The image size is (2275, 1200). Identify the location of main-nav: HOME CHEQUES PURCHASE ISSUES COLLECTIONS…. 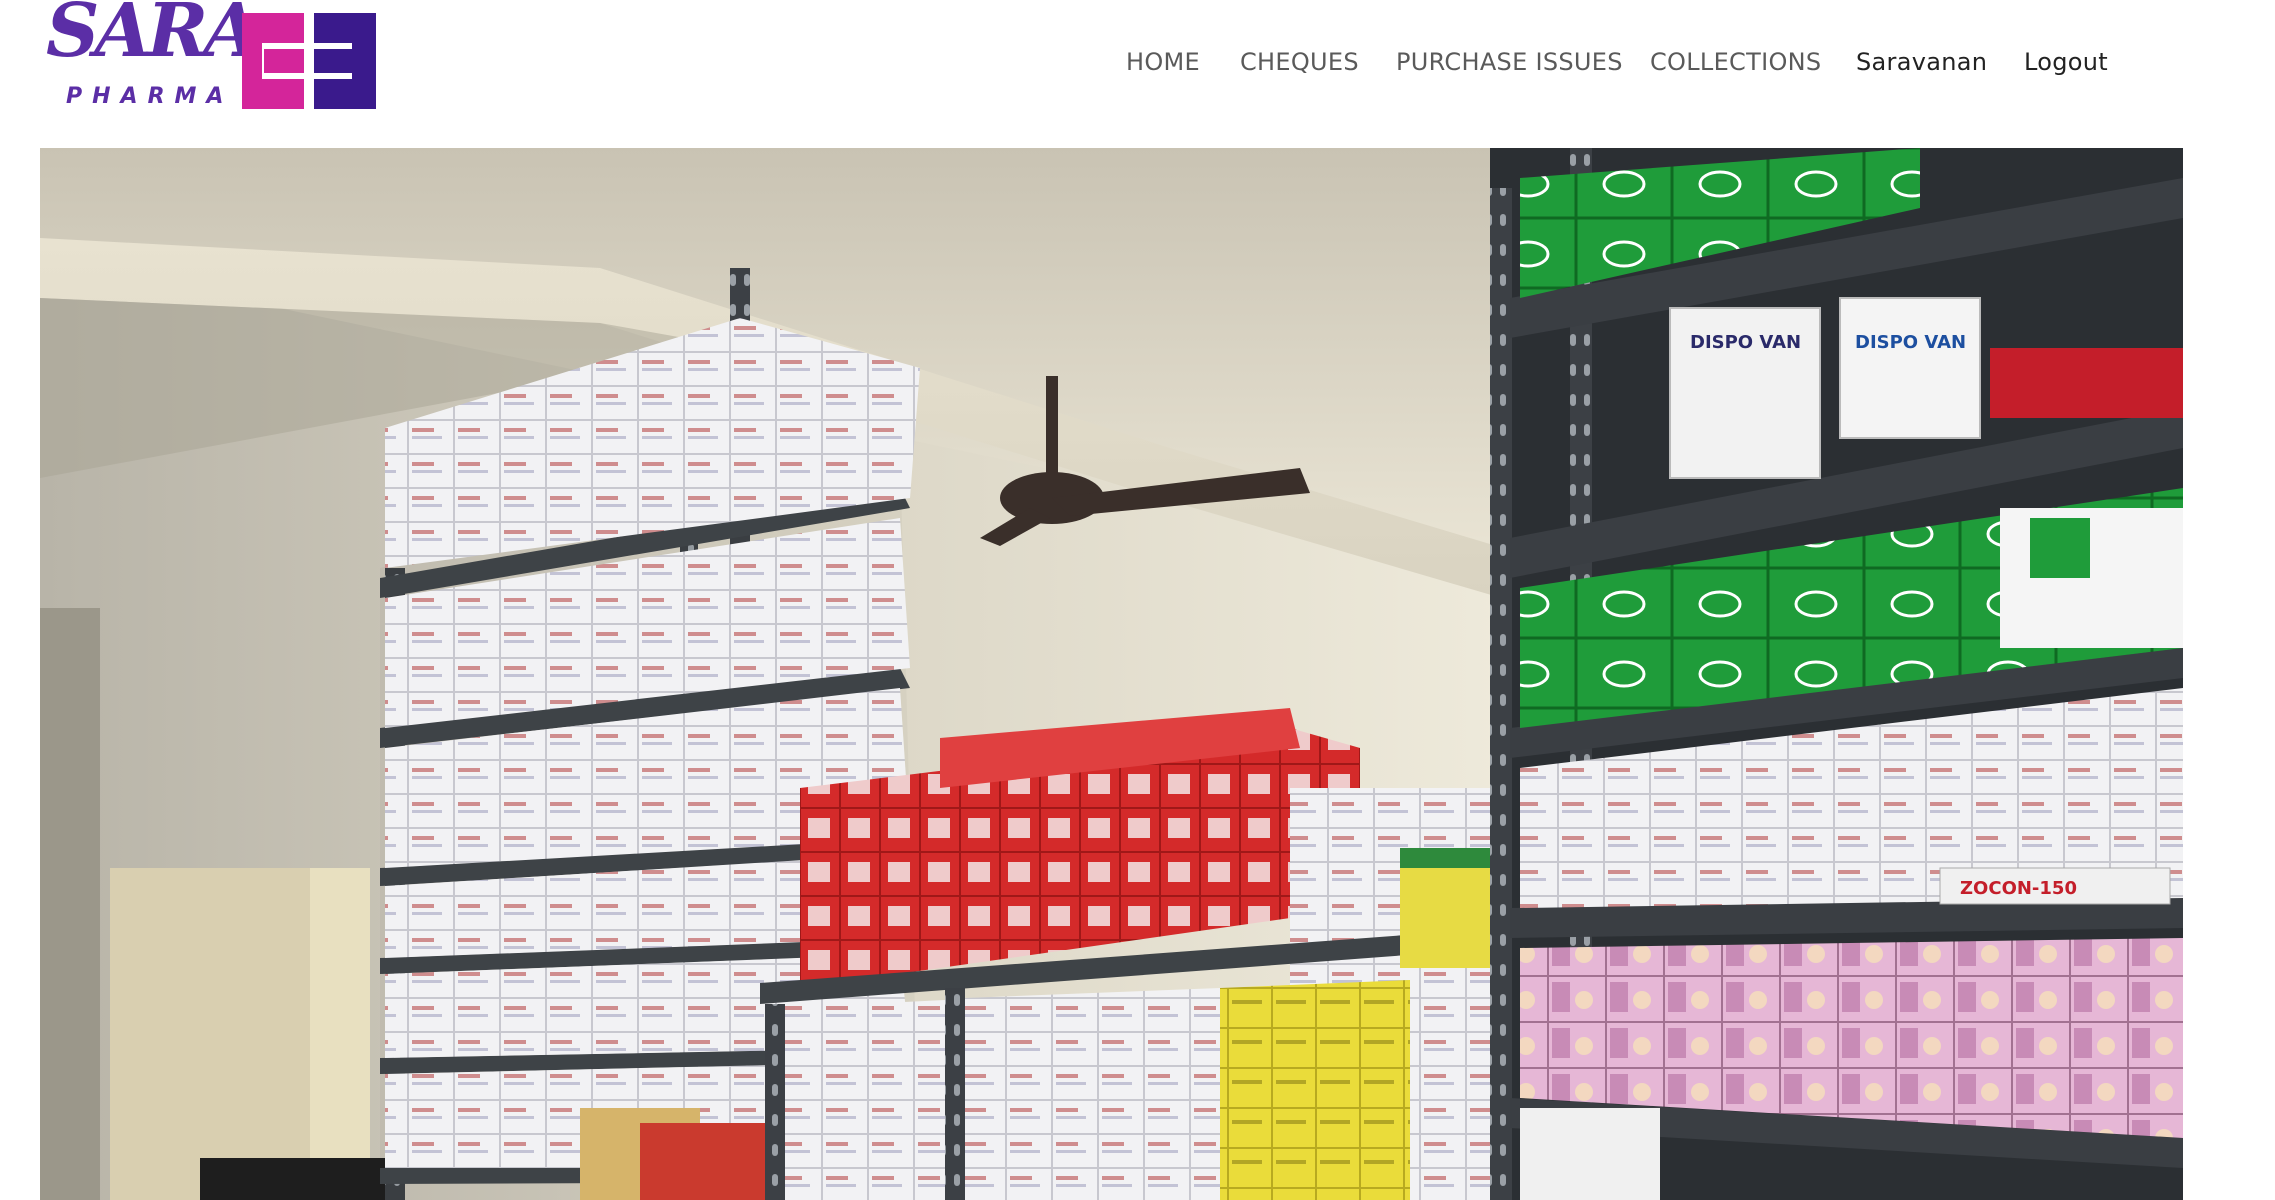
(1137, 62).